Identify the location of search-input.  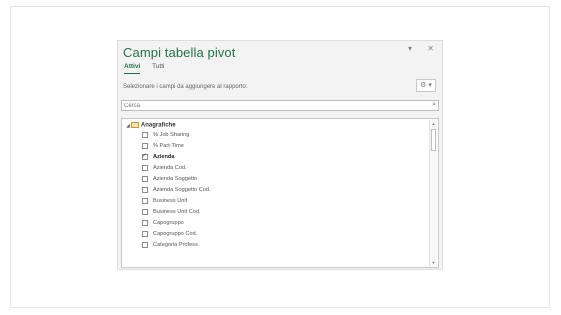
(268, 105).